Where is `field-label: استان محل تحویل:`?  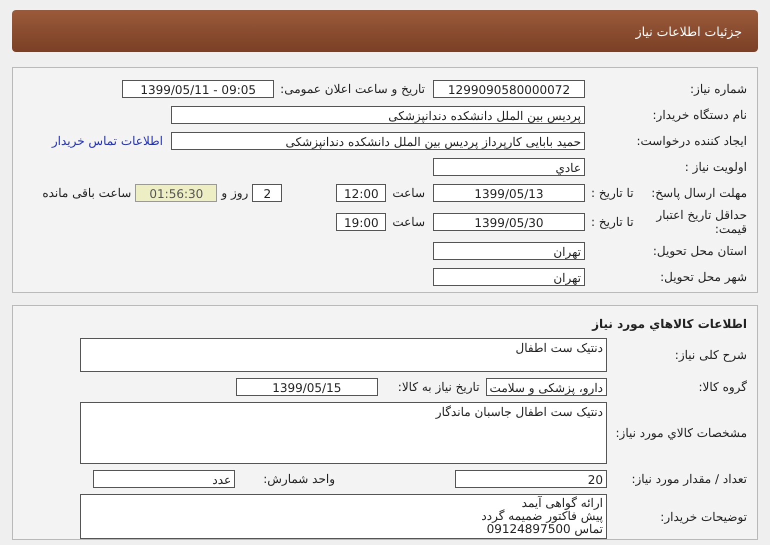 field-label: استان محل تحویل: is located at coordinates (699, 251).